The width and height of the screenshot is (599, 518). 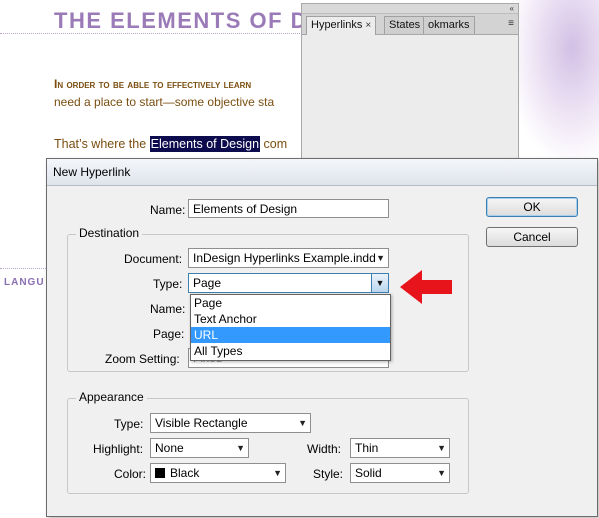 What do you see at coordinates (164, 102) in the screenshot?
I see `document-text-line: need a place to start—some objective sta` at bounding box center [164, 102].